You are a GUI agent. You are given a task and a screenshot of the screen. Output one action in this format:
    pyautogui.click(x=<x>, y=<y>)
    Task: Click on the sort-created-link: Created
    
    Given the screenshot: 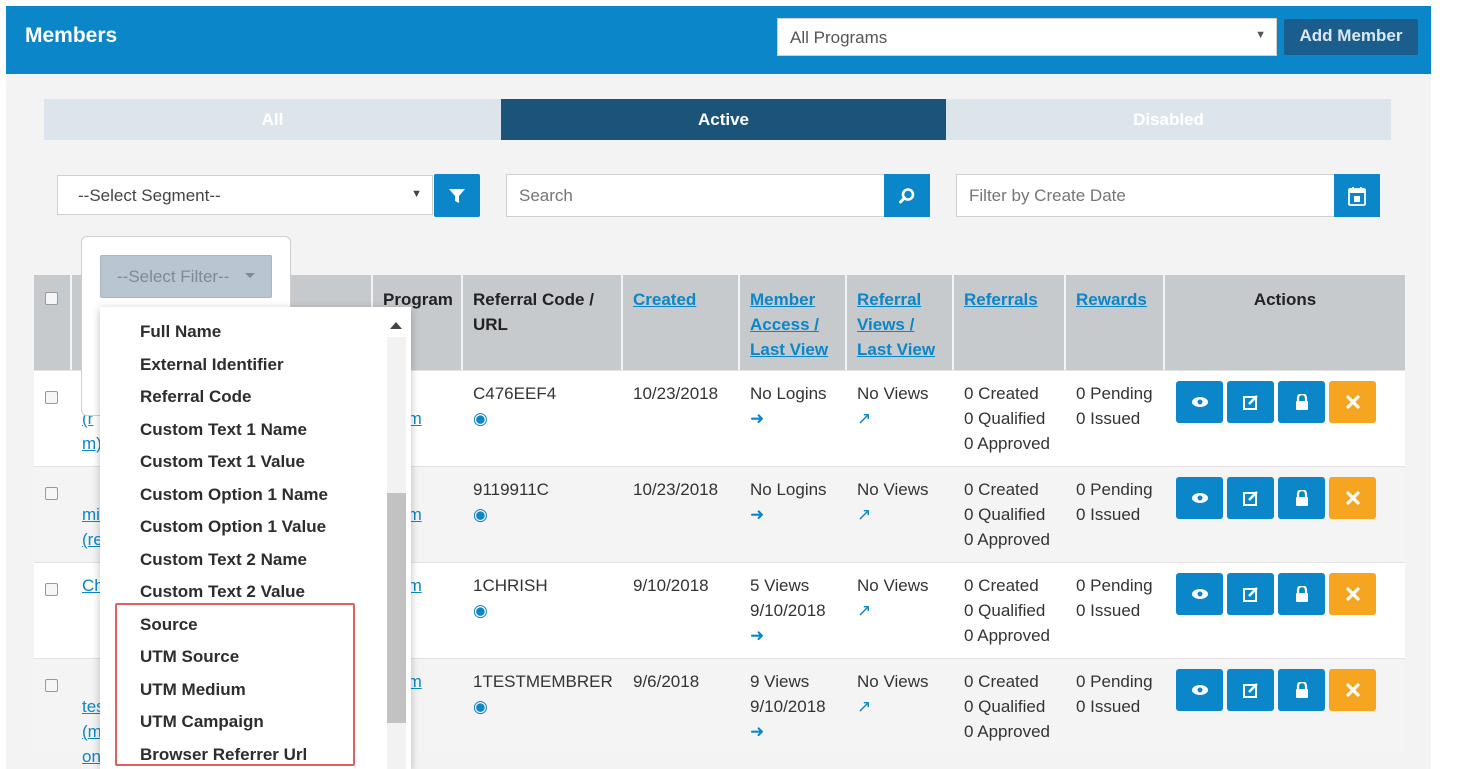 What is the action you would take?
    pyautogui.click(x=664, y=299)
    